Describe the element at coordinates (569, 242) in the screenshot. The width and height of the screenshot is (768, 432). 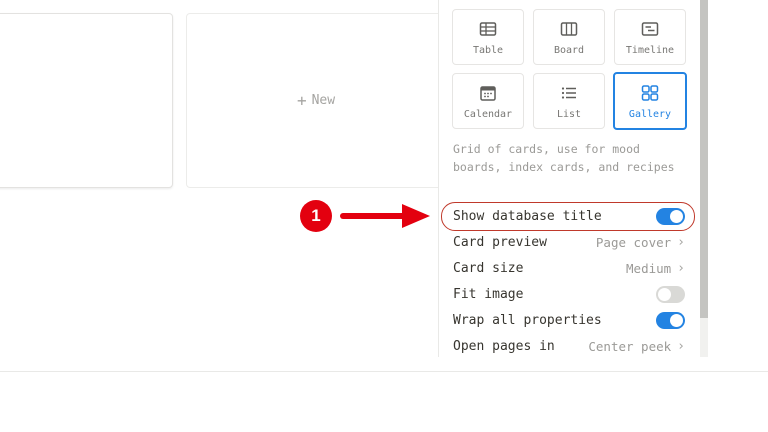
I see `setting-card-preview: Card preview Page cover ›` at that location.